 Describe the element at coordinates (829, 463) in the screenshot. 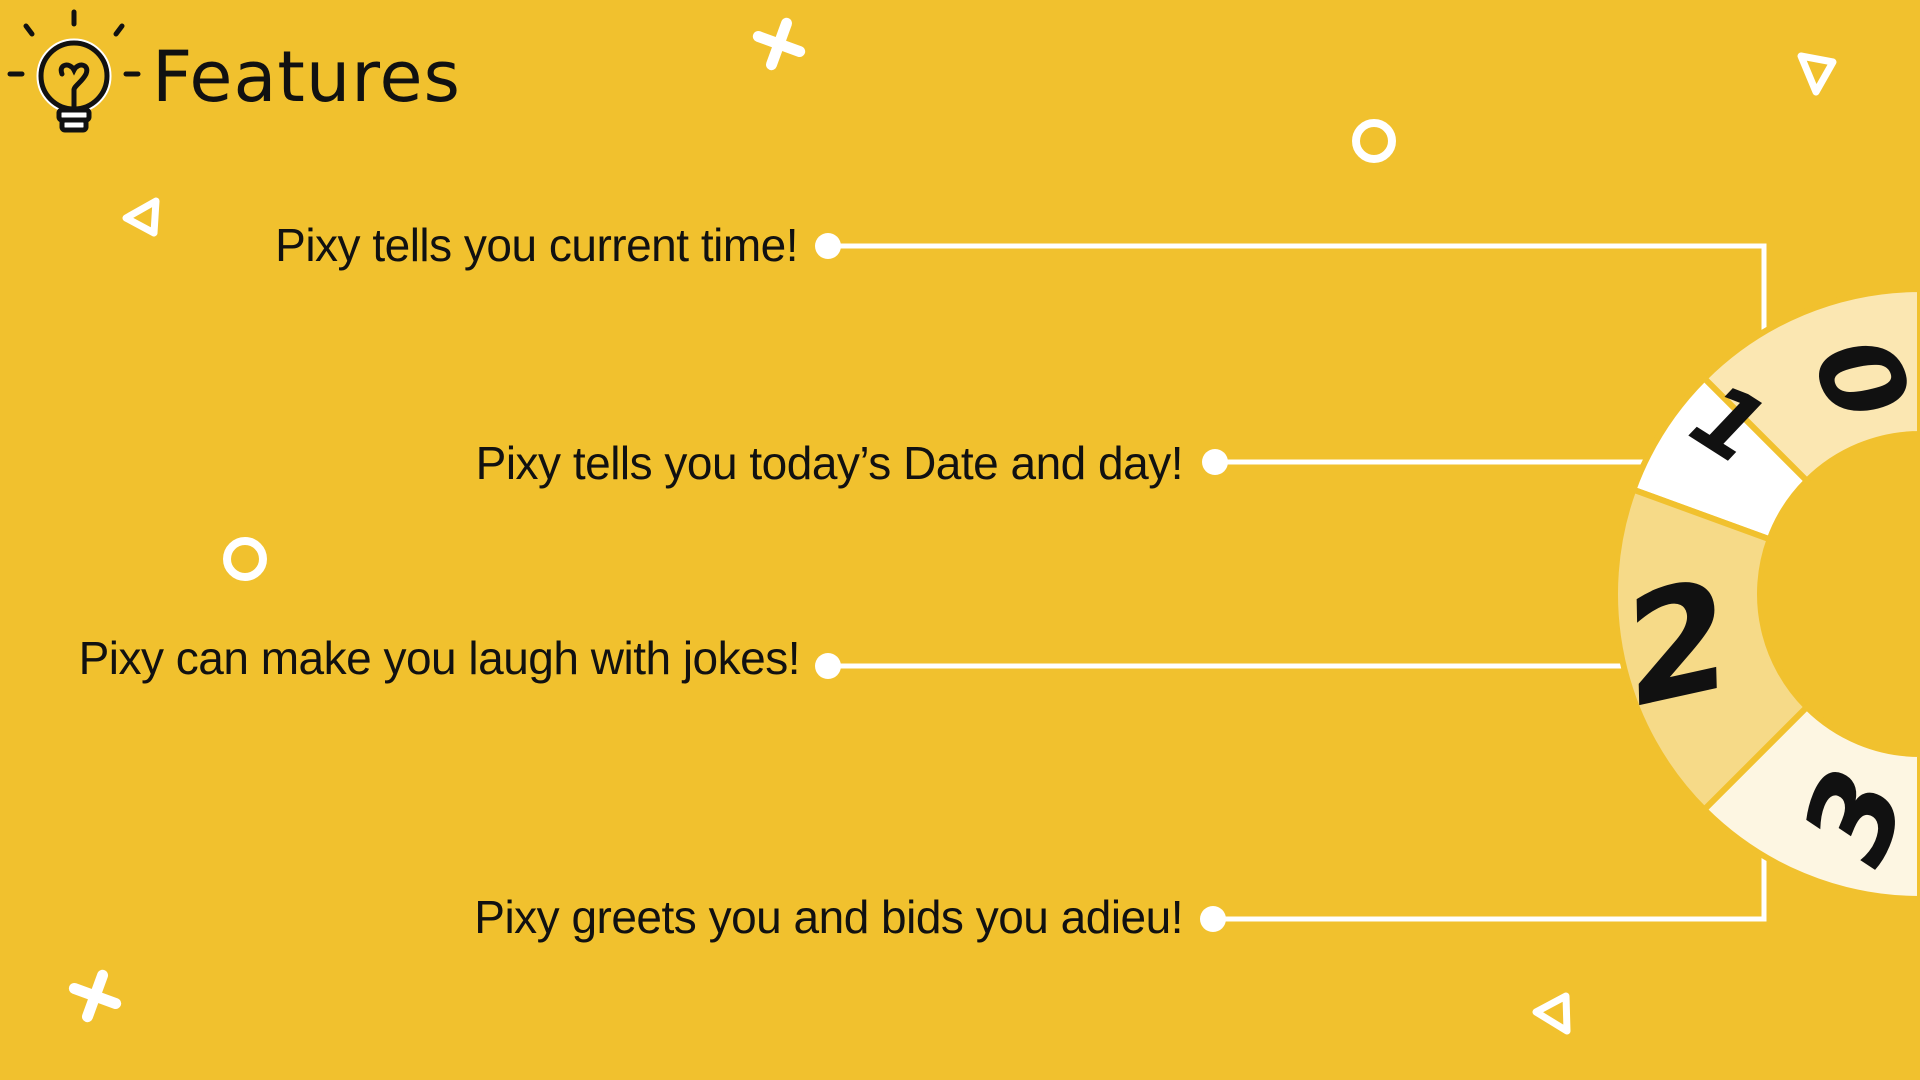

I see `feature-text-1: Pixy tells you today’s Date and day!` at that location.